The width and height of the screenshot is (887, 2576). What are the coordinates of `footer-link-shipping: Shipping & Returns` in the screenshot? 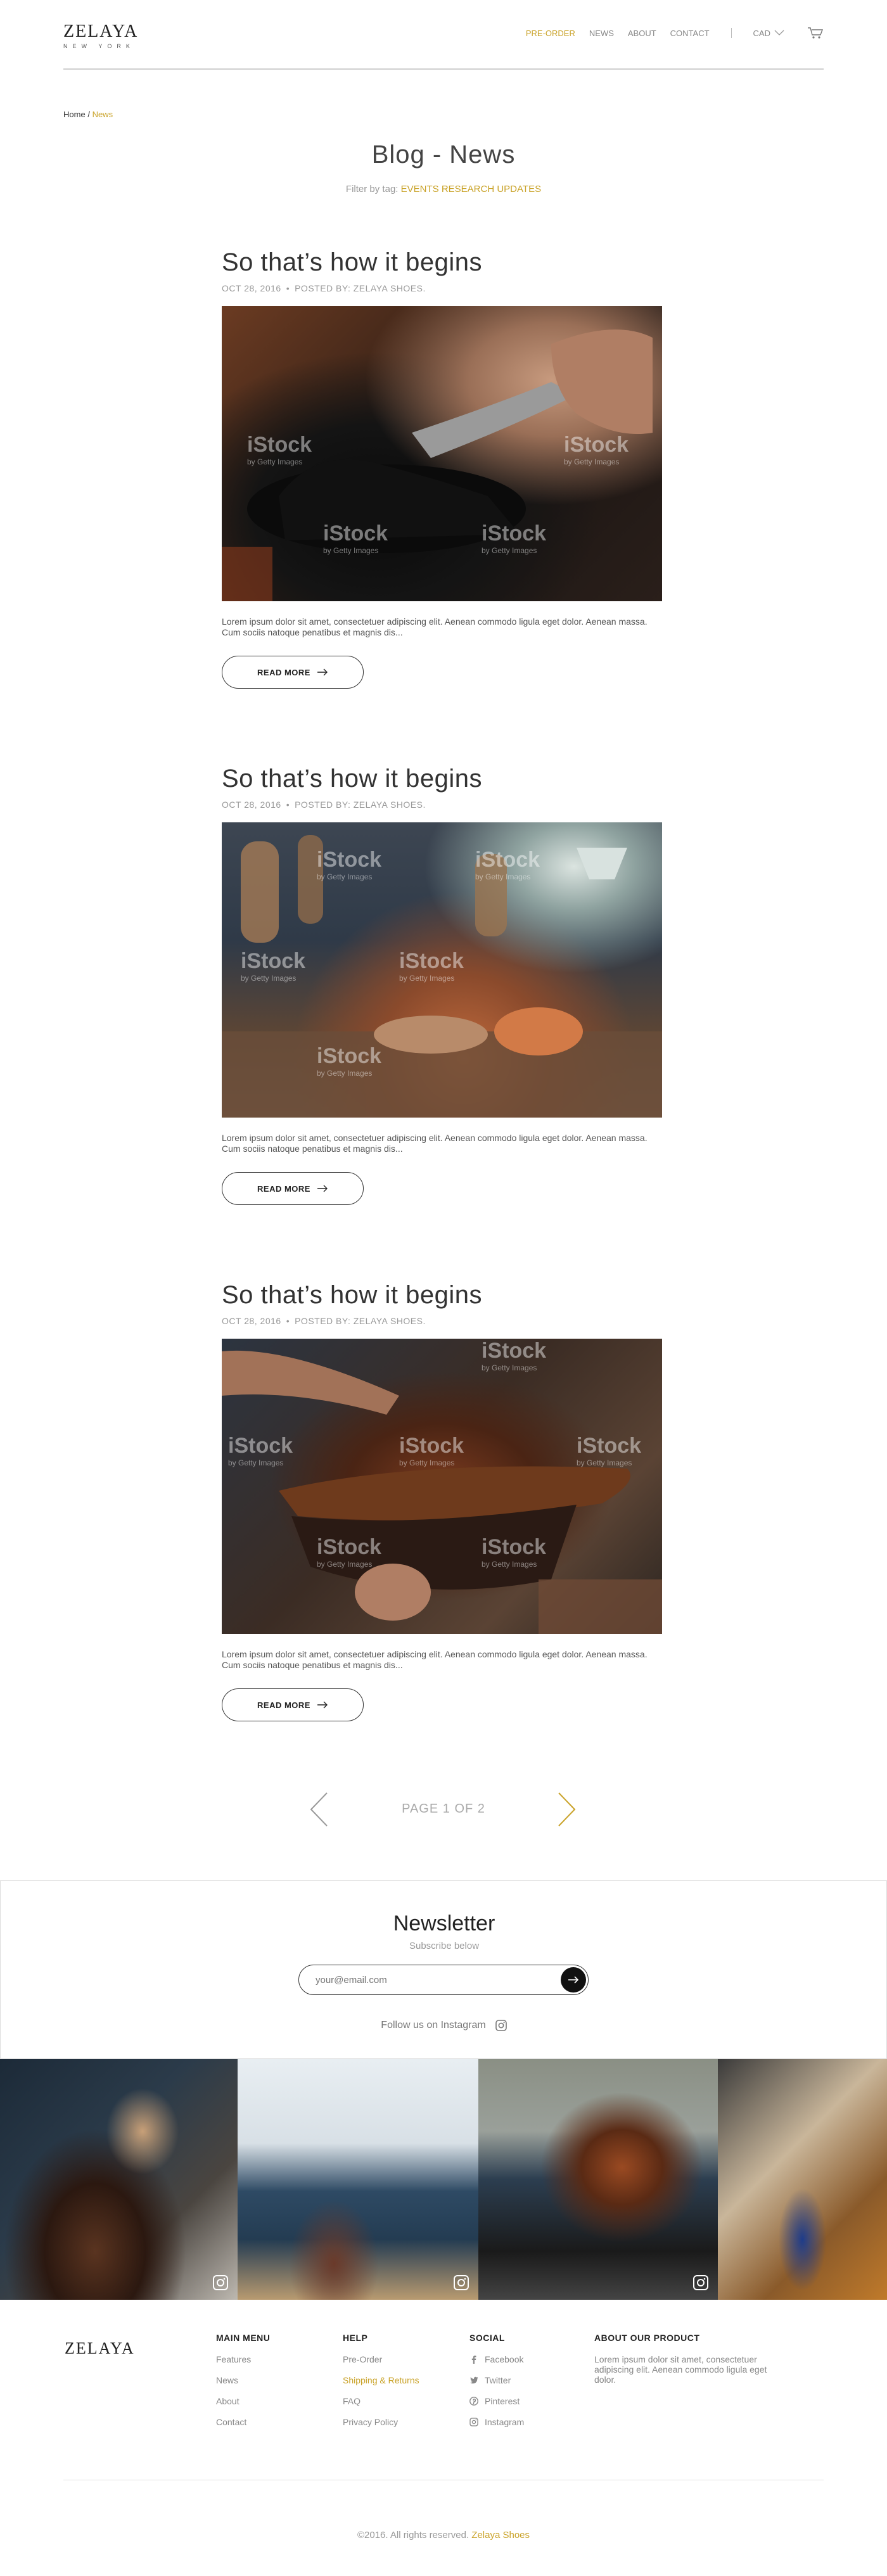 It's located at (381, 2380).